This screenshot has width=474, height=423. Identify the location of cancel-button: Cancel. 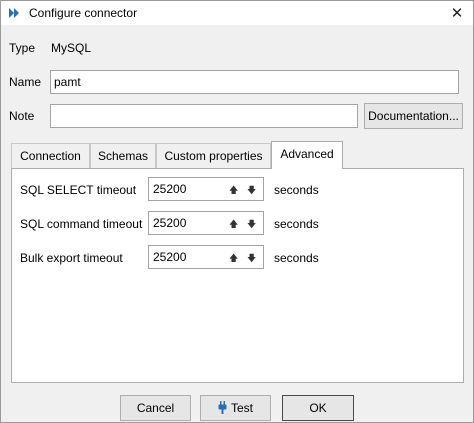
(155, 408).